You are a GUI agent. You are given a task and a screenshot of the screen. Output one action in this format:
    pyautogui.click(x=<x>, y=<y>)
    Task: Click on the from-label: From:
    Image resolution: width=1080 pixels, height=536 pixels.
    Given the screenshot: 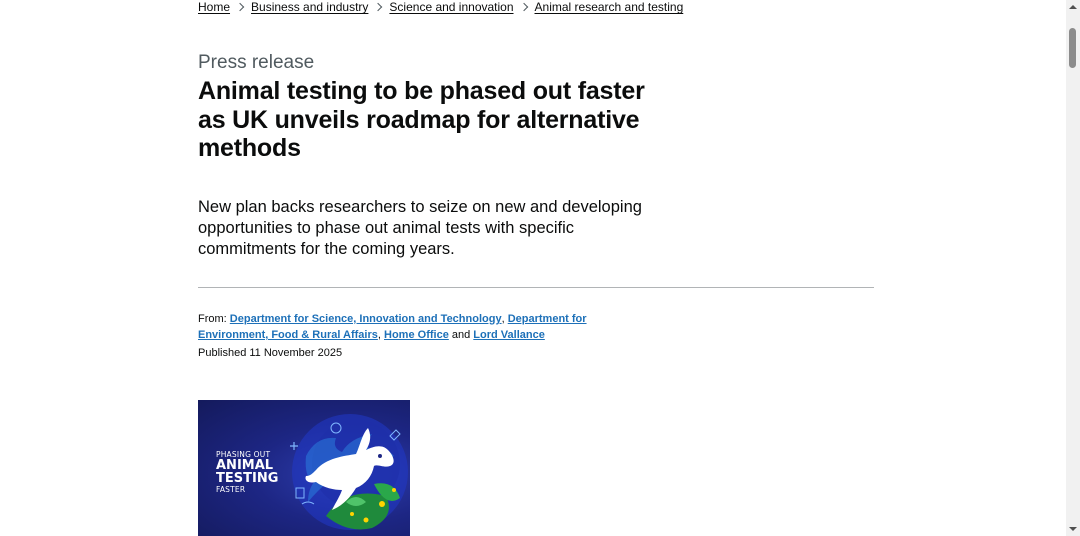 What is the action you would take?
    pyautogui.click(x=212, y=319)
    